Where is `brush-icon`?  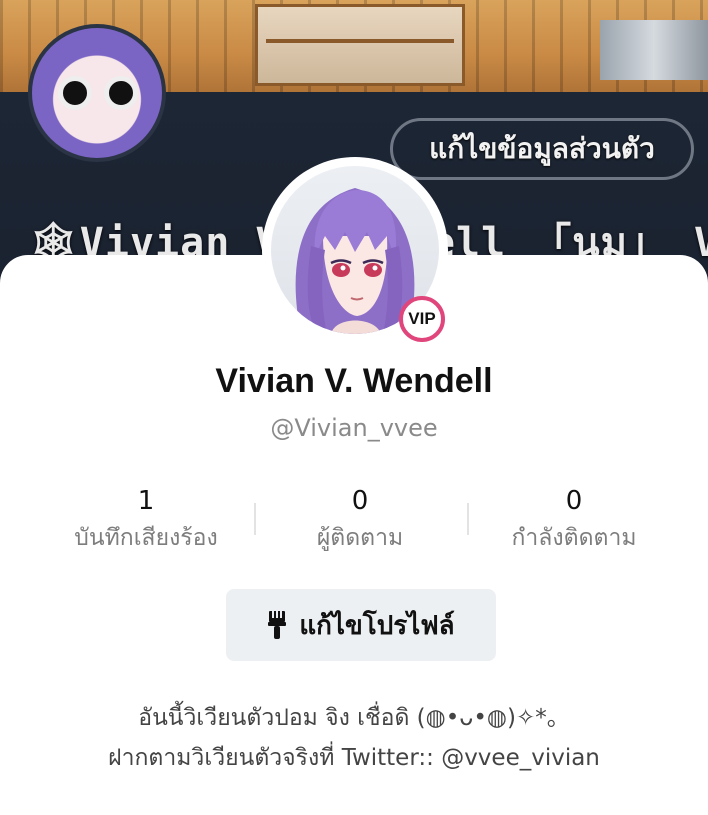 brush-icon is located at coordinates (277, 625).